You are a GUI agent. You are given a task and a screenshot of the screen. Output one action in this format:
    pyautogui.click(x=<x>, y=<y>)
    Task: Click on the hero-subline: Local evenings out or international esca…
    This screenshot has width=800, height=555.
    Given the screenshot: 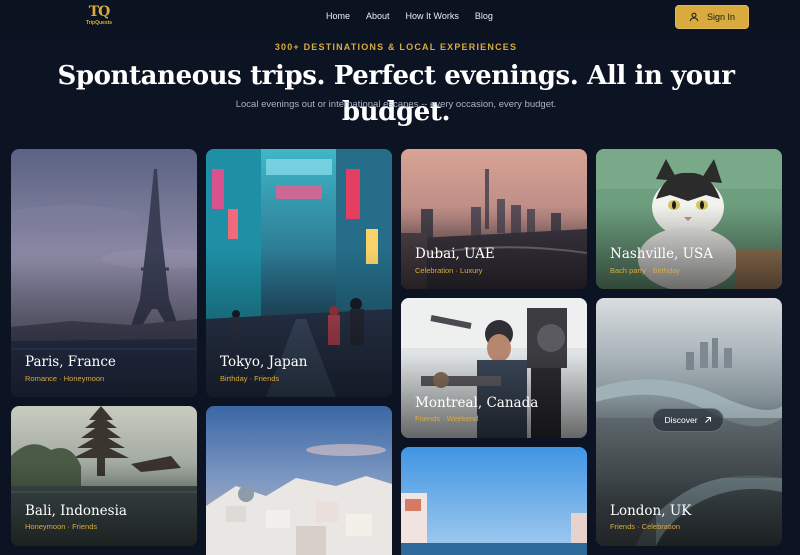 What is the action you would take?
    pyautogui.click(x=396, y=104)
    